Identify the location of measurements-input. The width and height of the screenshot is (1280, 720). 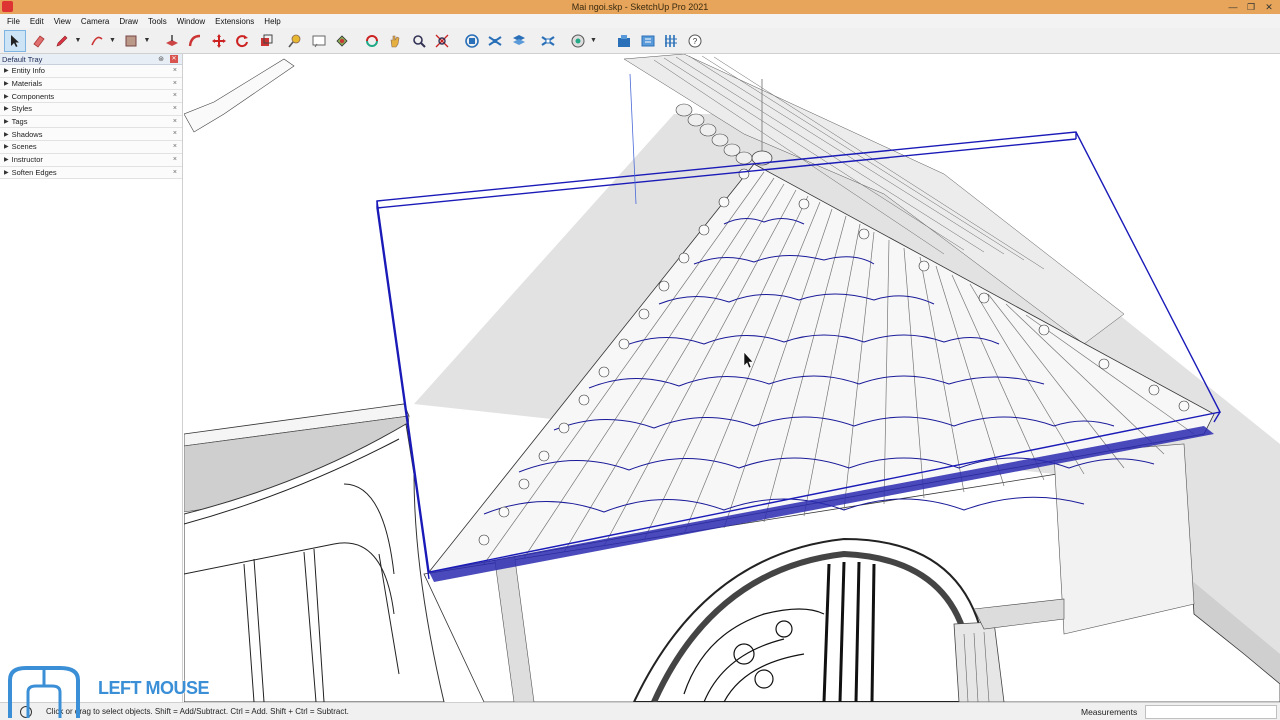
(1211, 712).